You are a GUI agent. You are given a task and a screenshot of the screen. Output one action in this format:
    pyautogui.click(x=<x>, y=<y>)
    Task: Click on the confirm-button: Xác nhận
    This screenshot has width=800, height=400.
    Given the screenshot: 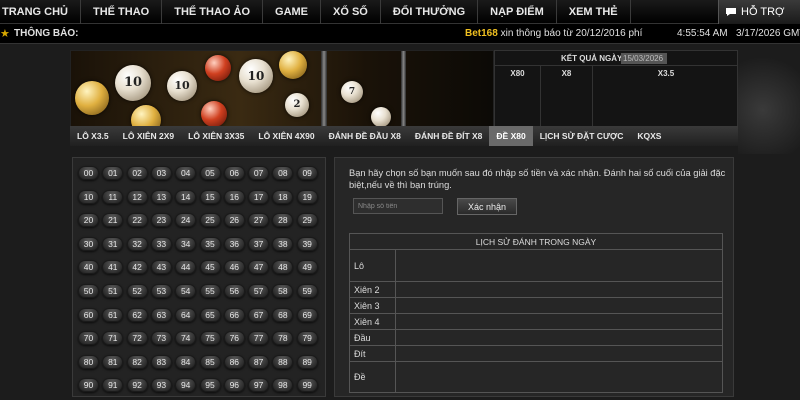 What is the action you would take?
    pyautogui.click(x=487, y=206)
    